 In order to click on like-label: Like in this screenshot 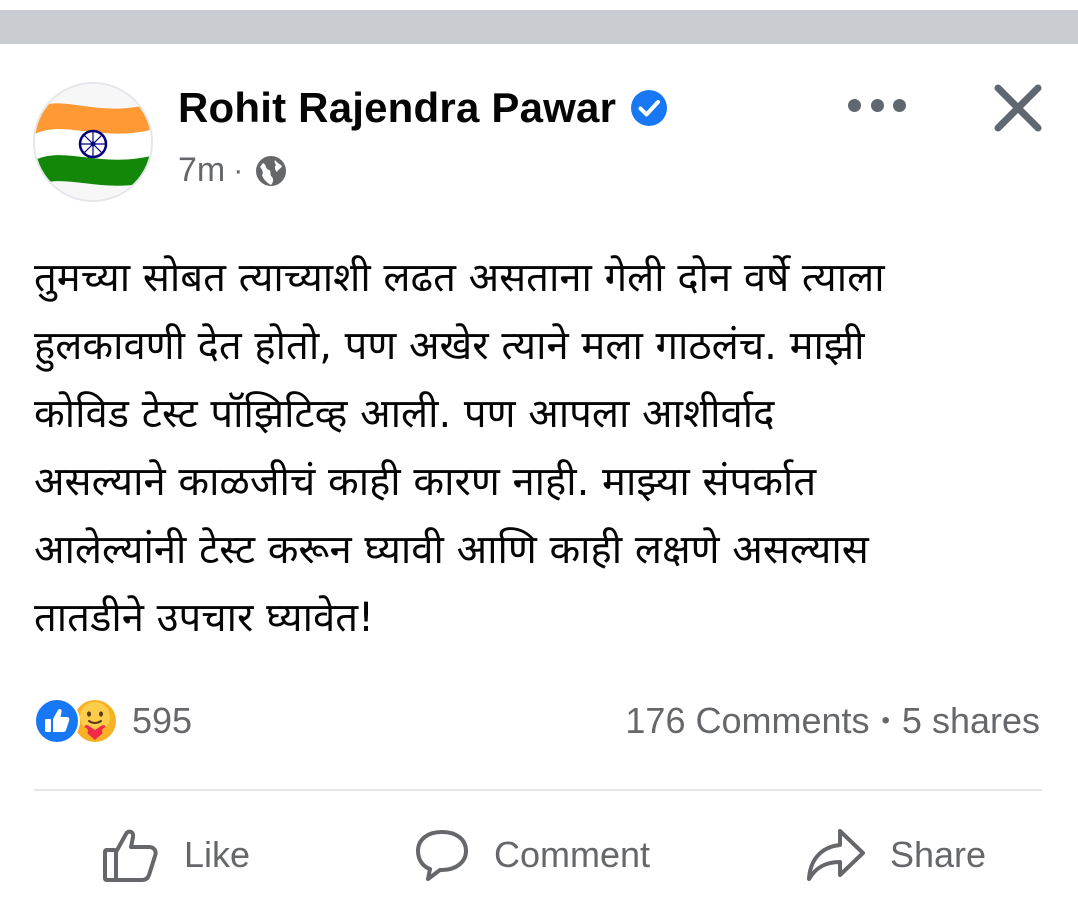, I will do `click(217, 854)`.